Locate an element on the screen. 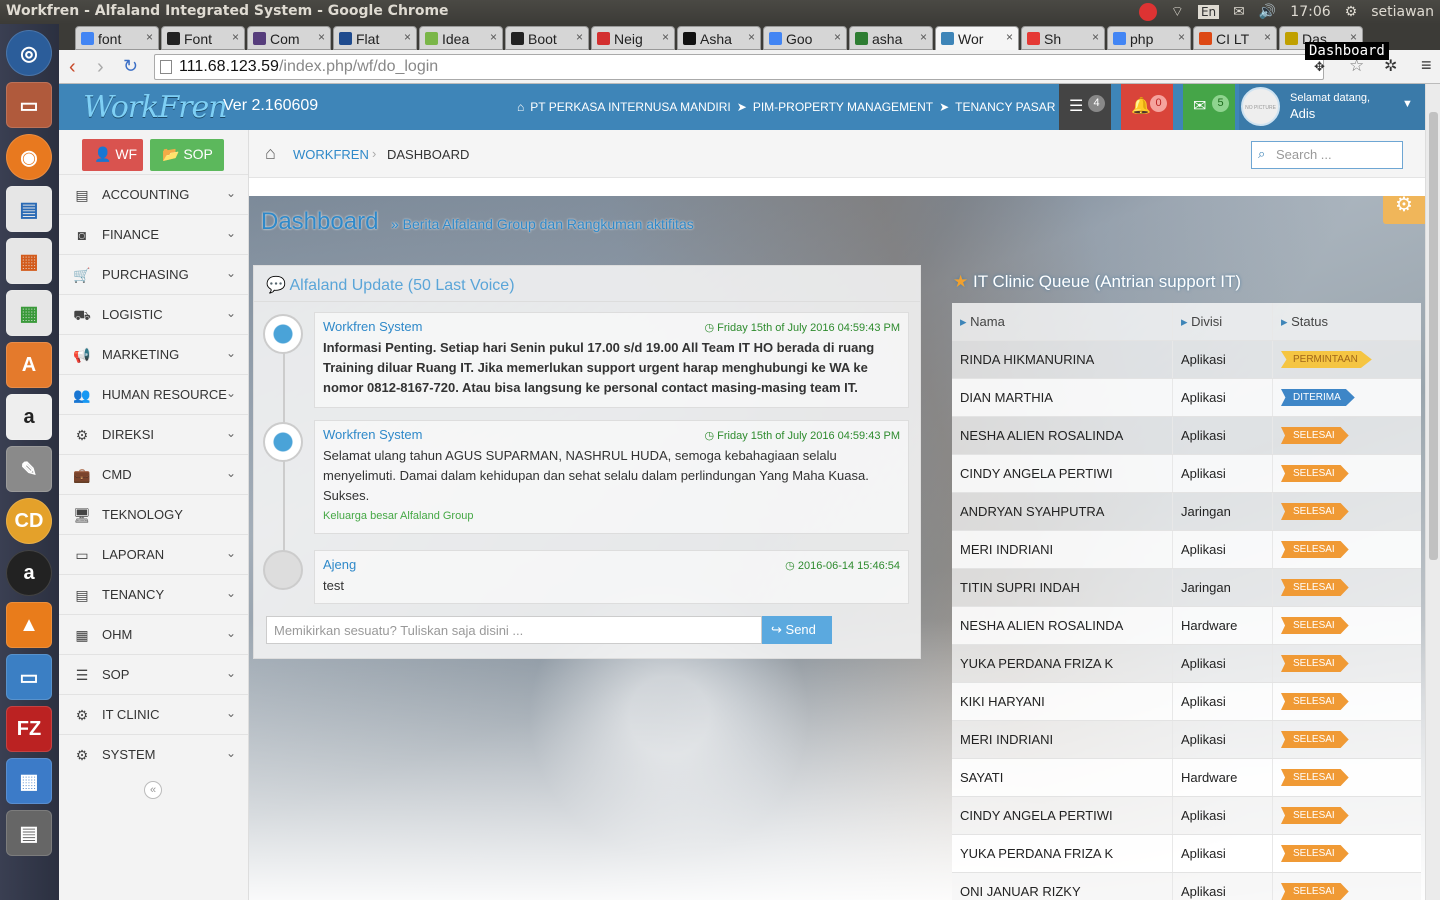 The image size is (1440, 900). user-menu: NO PICTURE Selamat datang, Adis ▼ is located at coordinates (1332, 107).